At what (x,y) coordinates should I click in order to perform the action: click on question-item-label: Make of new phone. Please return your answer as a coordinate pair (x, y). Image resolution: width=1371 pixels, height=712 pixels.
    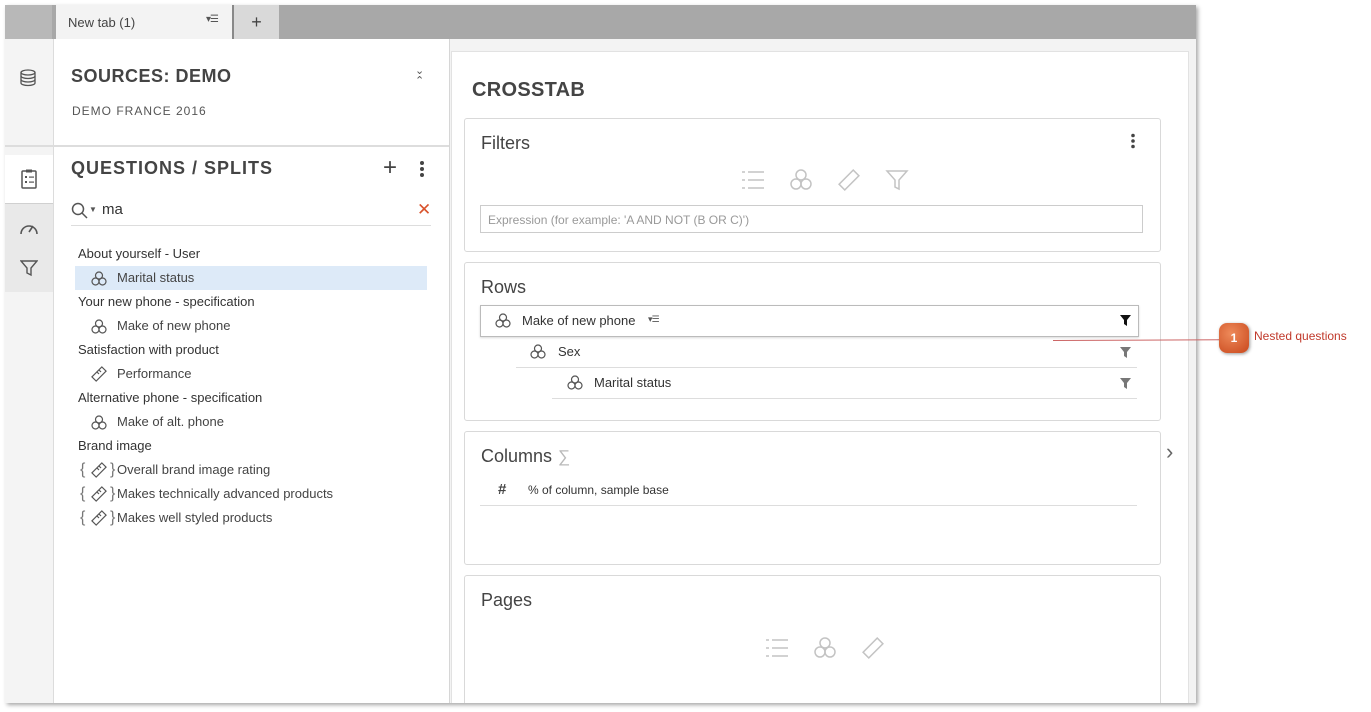
    Looking at the image, I should click on (174, 325).